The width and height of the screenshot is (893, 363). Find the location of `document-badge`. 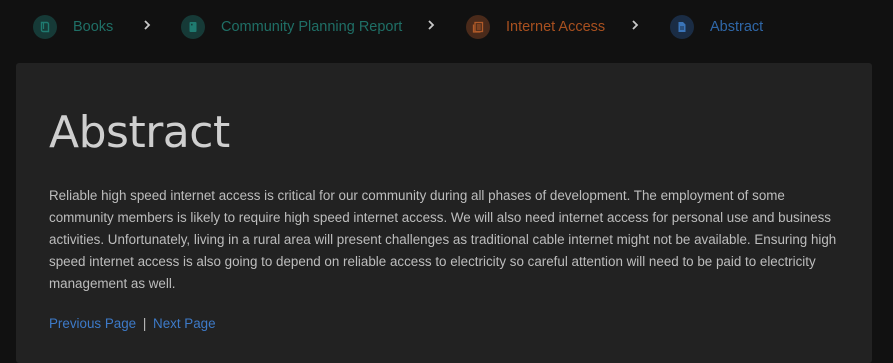

document-badge is located at coordinates (193, 27).